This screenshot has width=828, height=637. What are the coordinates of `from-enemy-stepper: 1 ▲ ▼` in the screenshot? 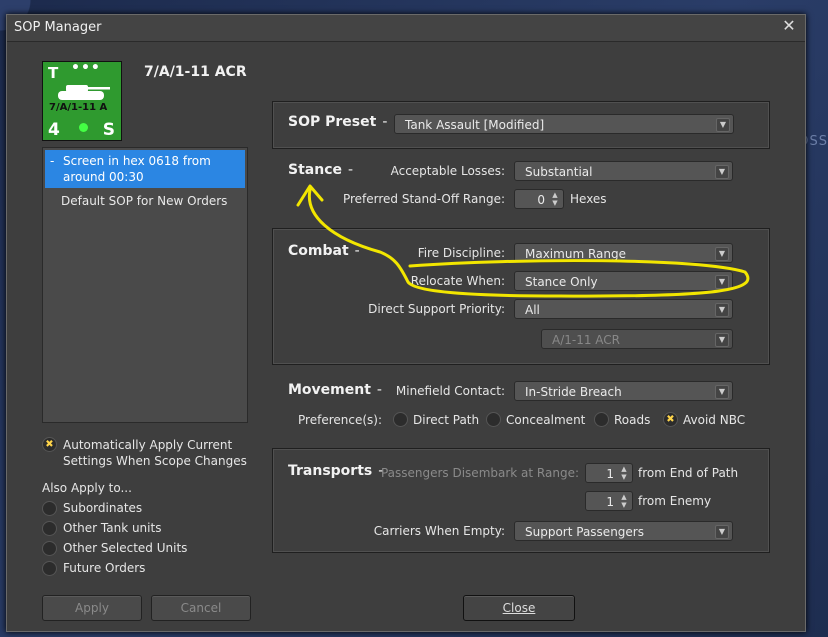 It's located at (609, 501).